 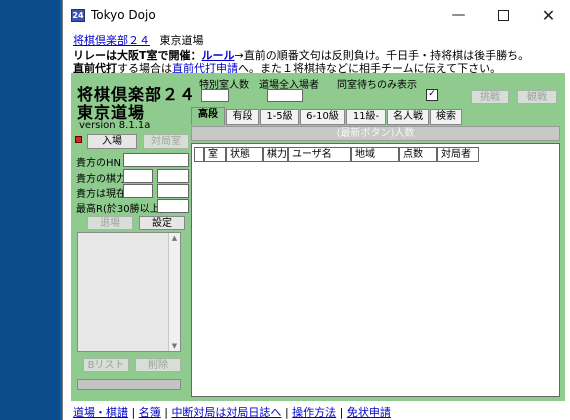 I want to click on col-username: ユーザ名, so click(x=319, y=154).